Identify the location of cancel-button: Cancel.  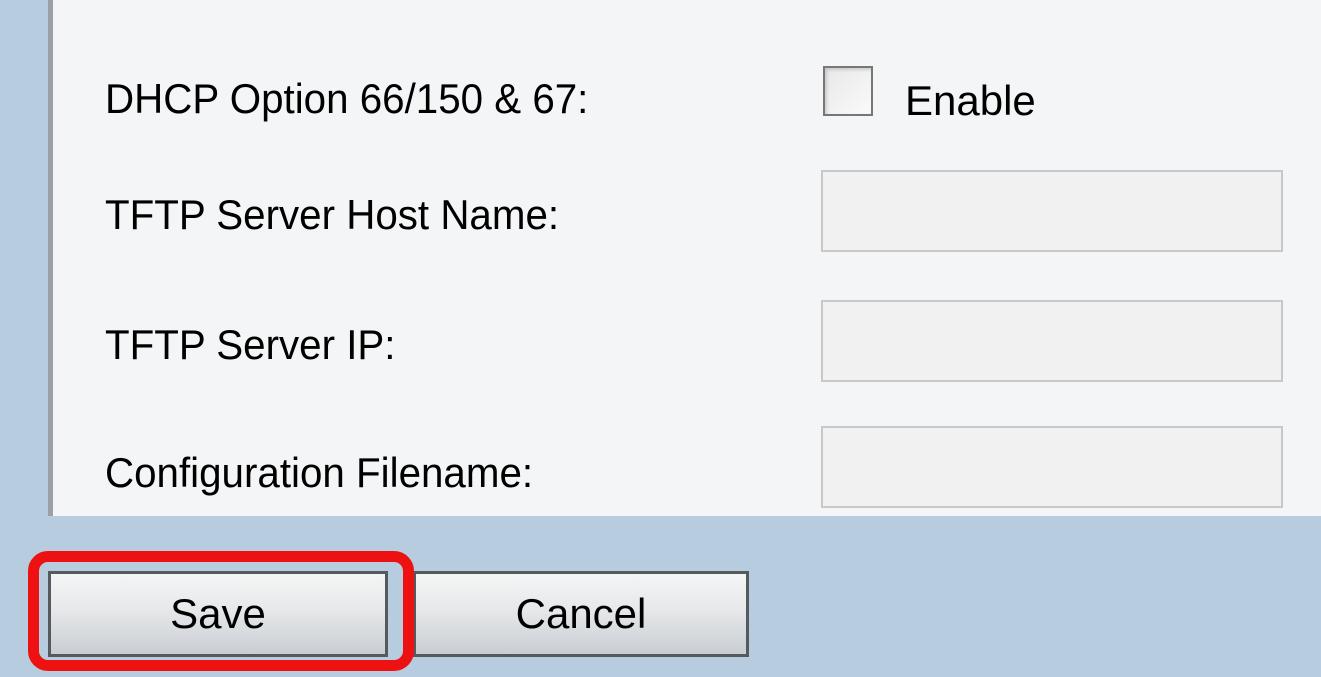
(581, 614).